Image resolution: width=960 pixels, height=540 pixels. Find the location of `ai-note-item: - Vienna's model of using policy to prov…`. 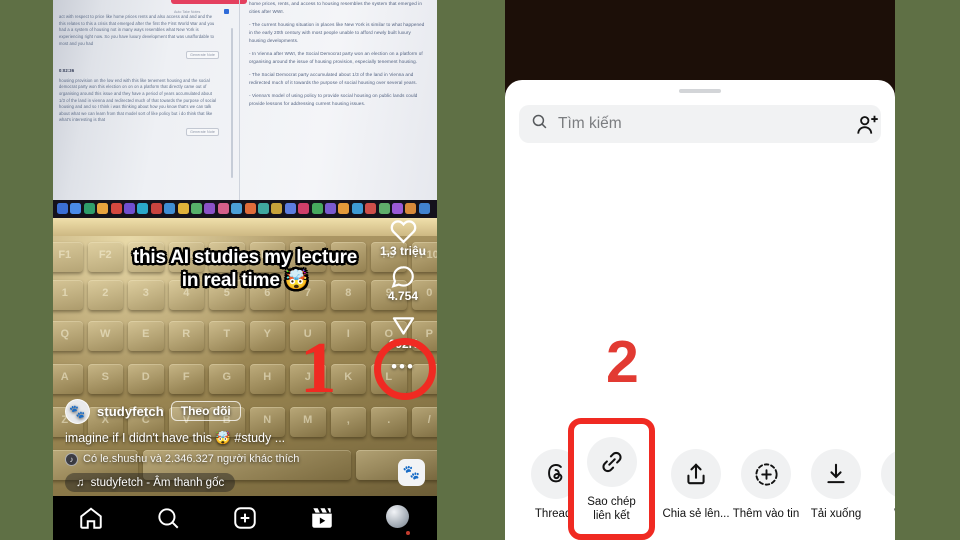

ai-note-item: - Vienna's model of using policy to prov… is located at coordinates (333, 100).